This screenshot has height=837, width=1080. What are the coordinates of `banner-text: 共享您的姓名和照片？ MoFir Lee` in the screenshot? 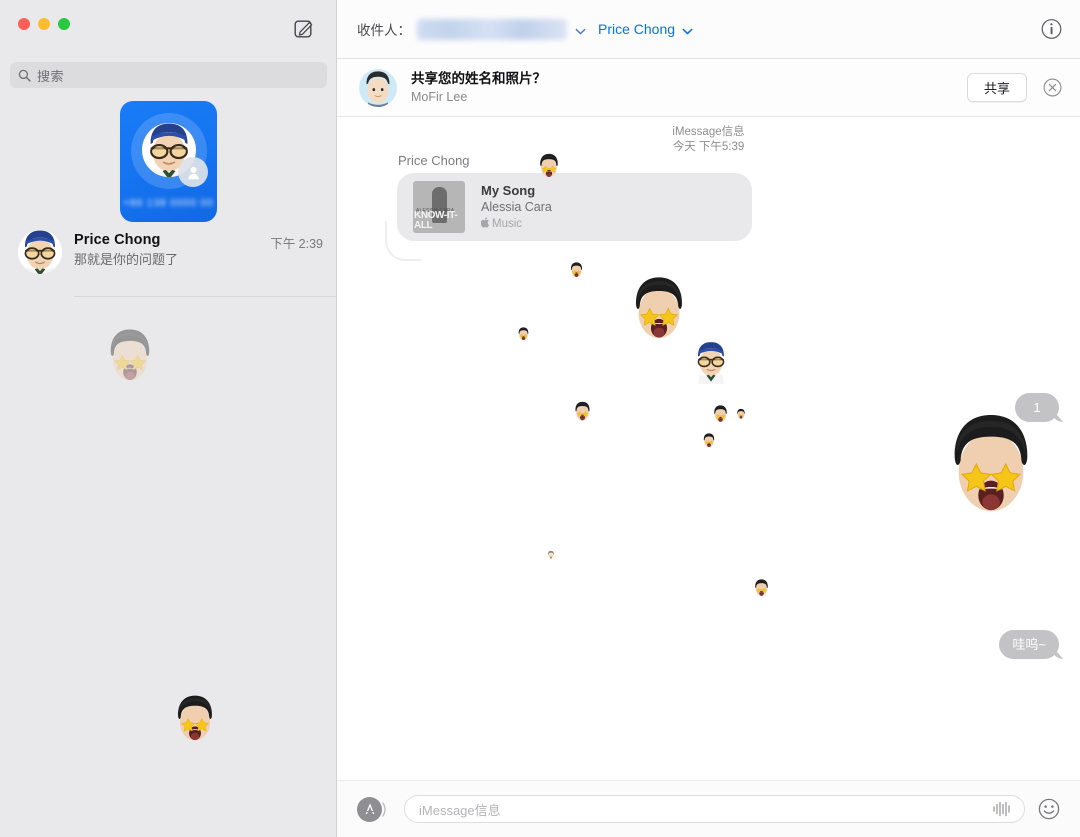 It's located at (689, 87).